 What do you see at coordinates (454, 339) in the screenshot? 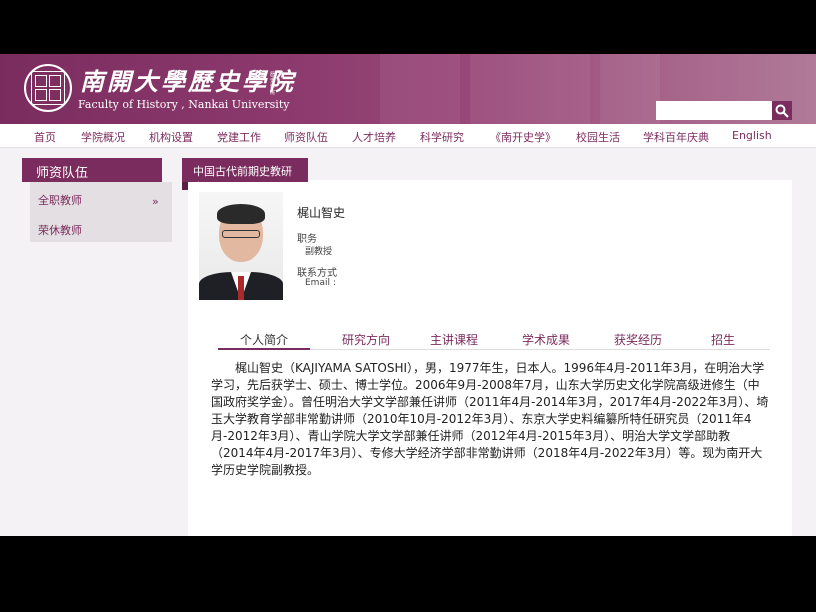
I see `tab-courses: 主讲课程` at bounding box center [454, 339].